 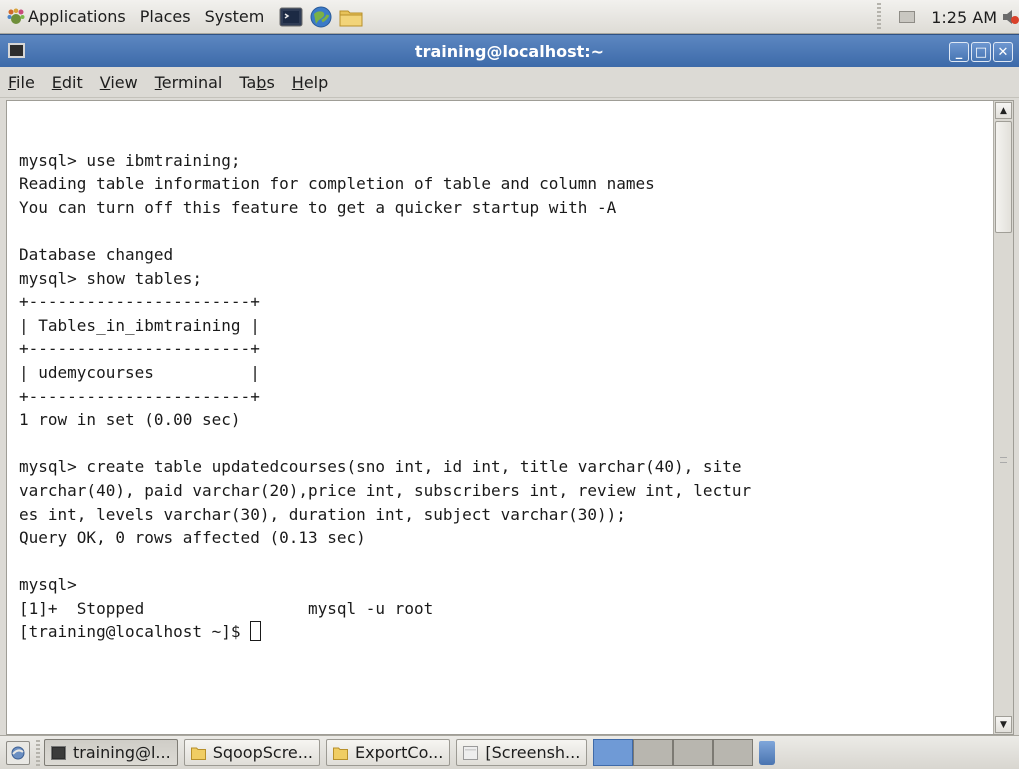 I want to click on minimize-button: _, so click(x=959, y=52).